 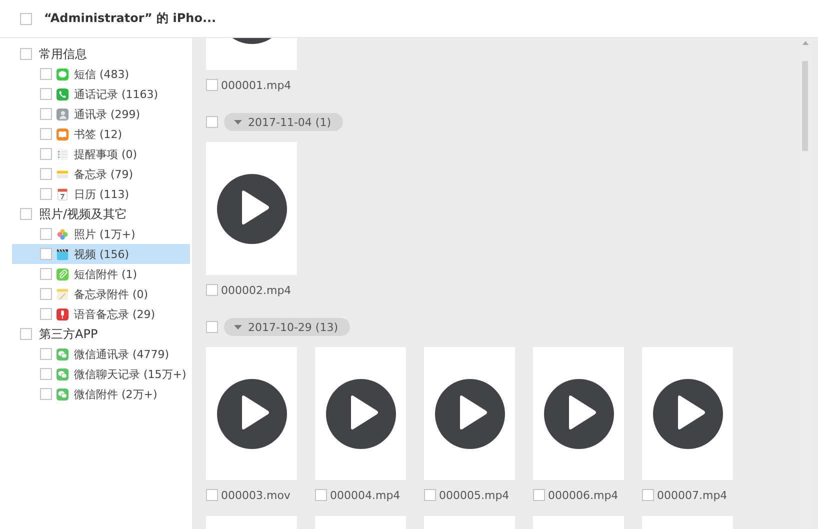 What do you see at coordinates (96, 74) in the screenshot?
I see `sidebar-item: 短信 (483)` at bounding box center [96, 74].